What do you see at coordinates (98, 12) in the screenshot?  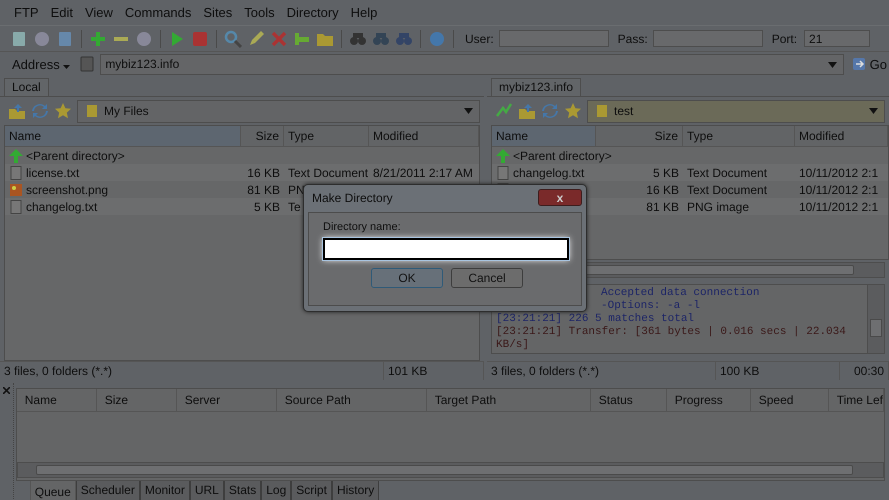 I see `menu-item: View` at bounding box center [98, 12].